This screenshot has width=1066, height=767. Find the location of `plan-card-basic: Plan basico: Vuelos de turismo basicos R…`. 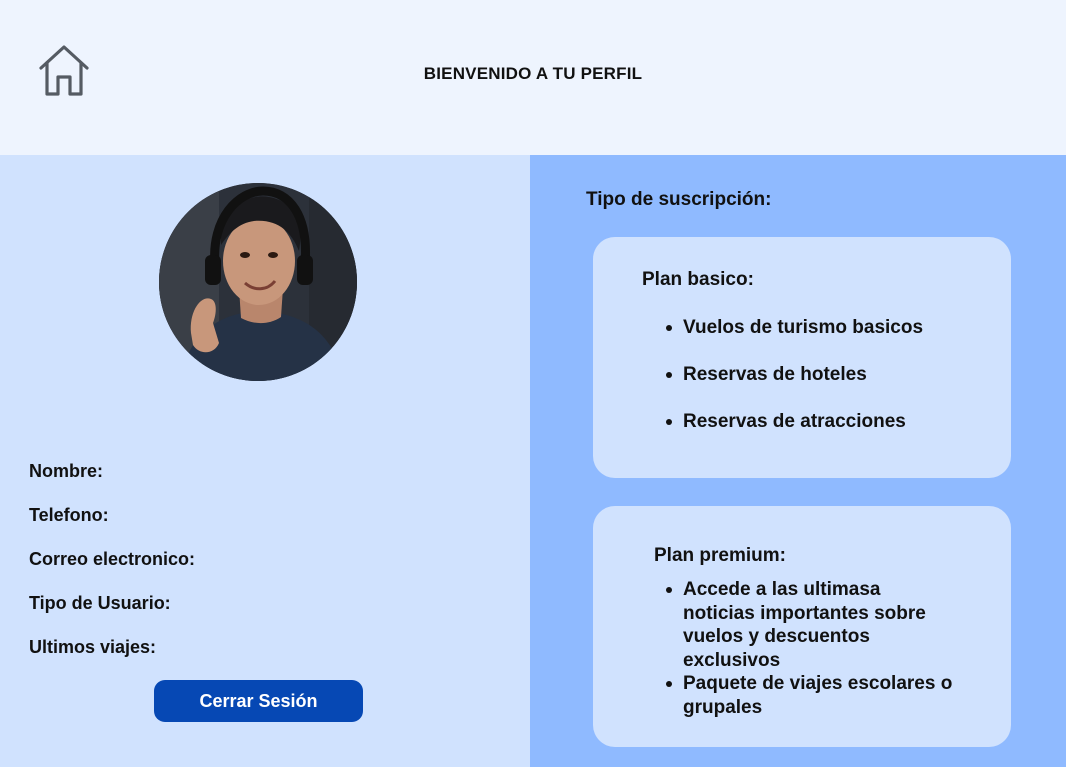

plan-card-basic: Plan basico: Vuelos de turismo basicos R… is located at coordinates (802, 357).